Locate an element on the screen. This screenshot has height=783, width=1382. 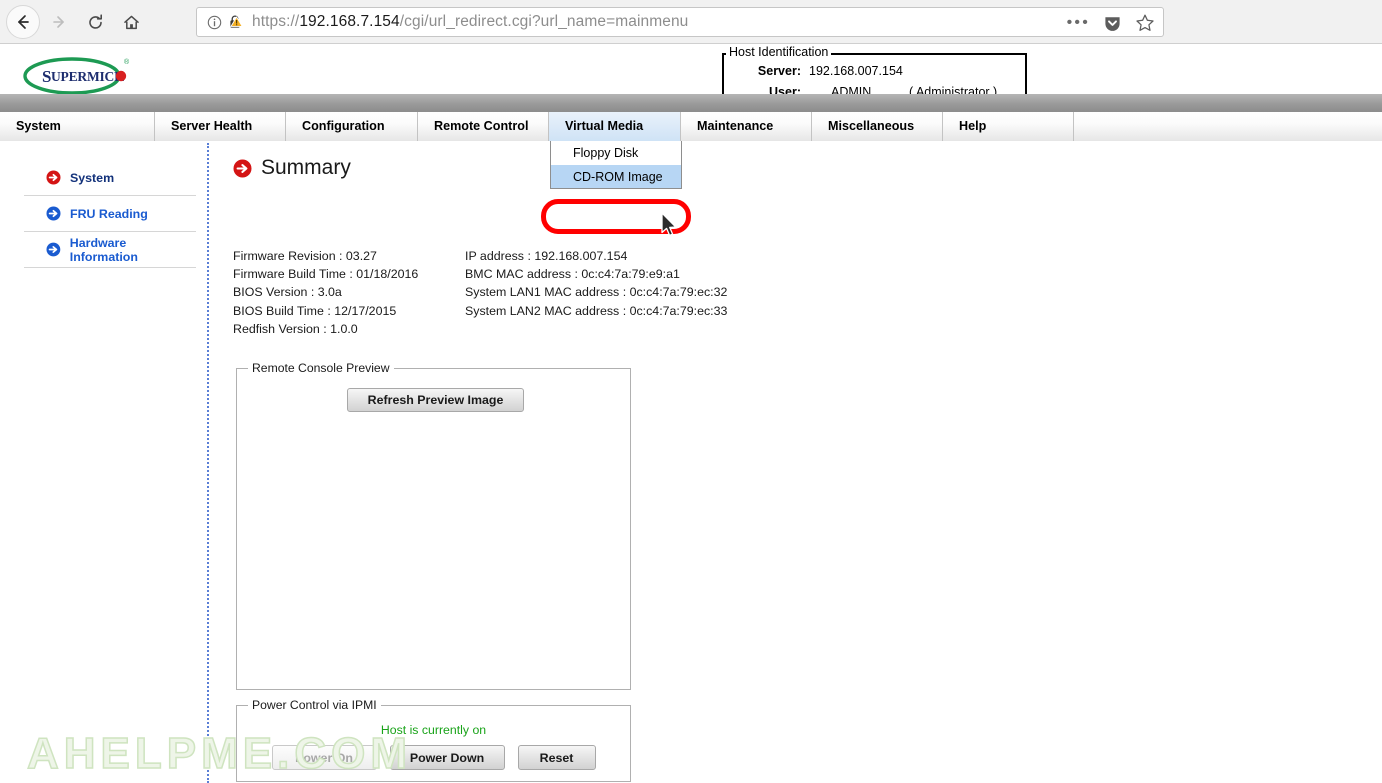
info-bmc-mac-address: BMC MAC address : 0c:c4:7a:79:e9:a1 is located at coordinates (572, 274).